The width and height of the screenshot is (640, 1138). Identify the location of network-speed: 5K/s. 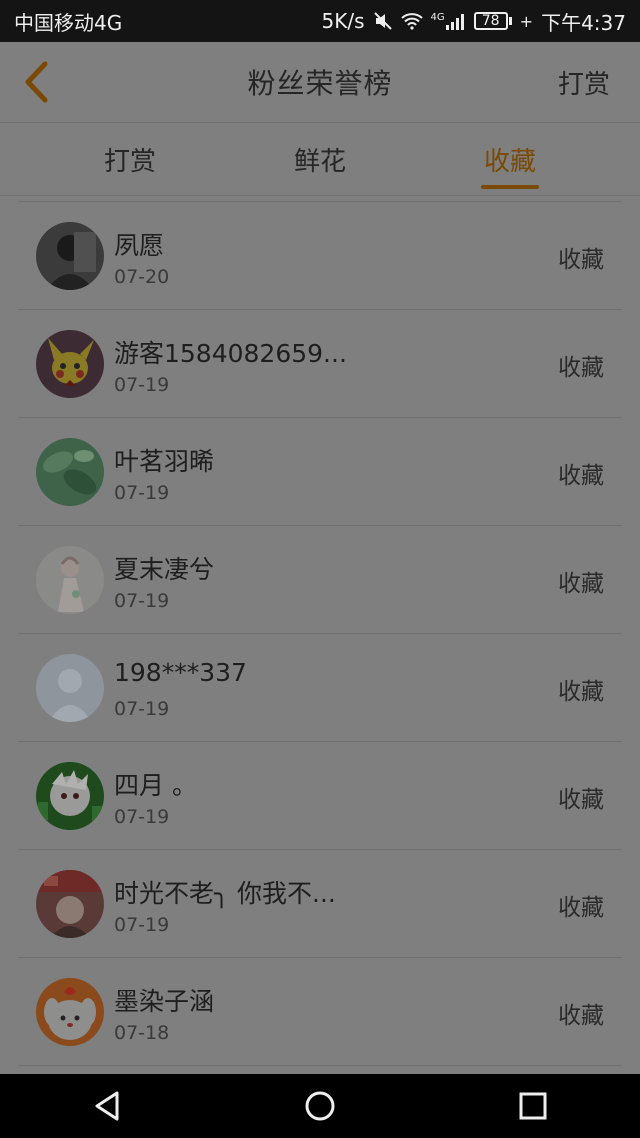
(343, 21).